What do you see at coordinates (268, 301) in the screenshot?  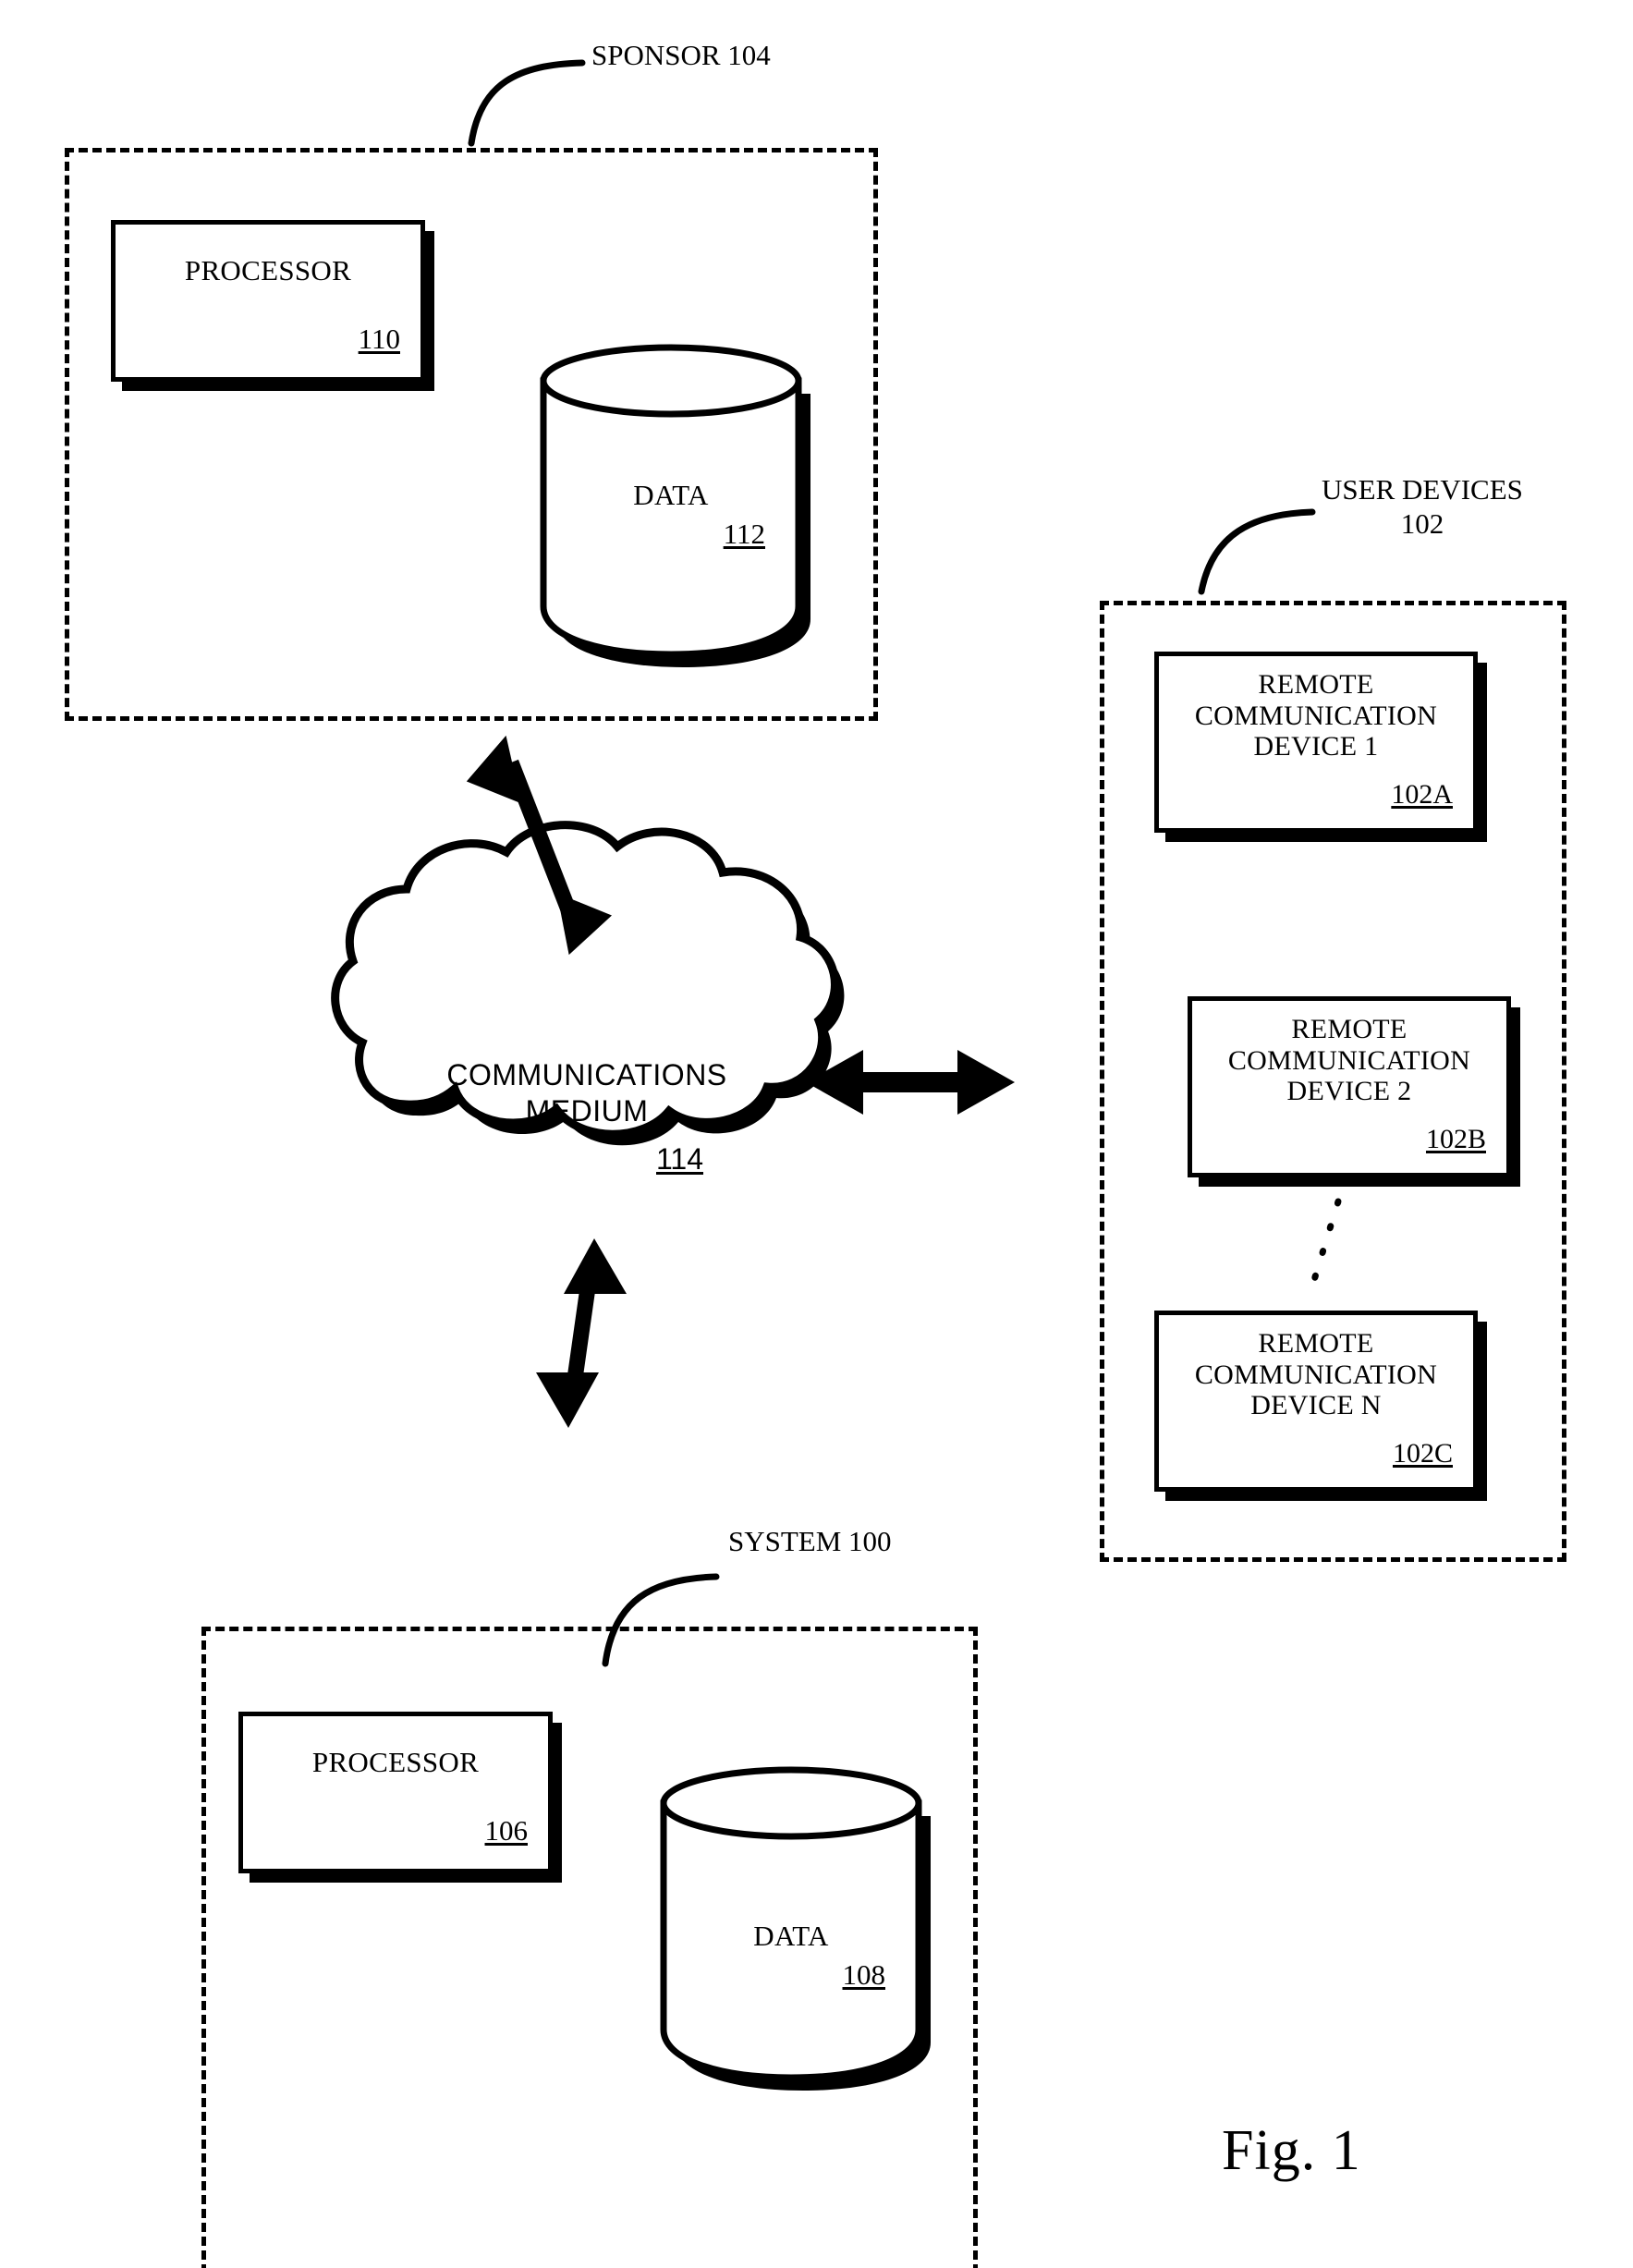 I see `block-sponsor-processor: PROCESSOR 110` at bounding box center [268, 301].